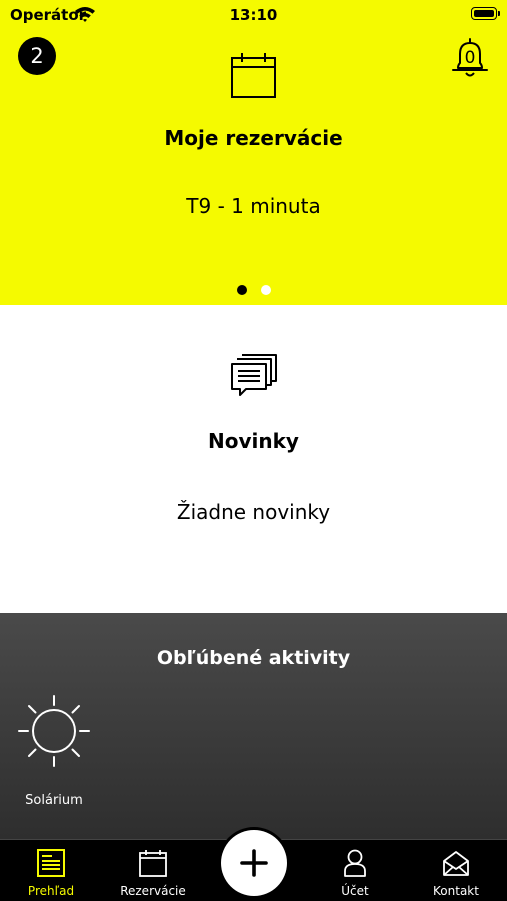 This screenshot has height=901, width=507. Describe the element at coordinates (253, 512) in the screenshot. I see `news-value: Žiadne novinky` at that location.